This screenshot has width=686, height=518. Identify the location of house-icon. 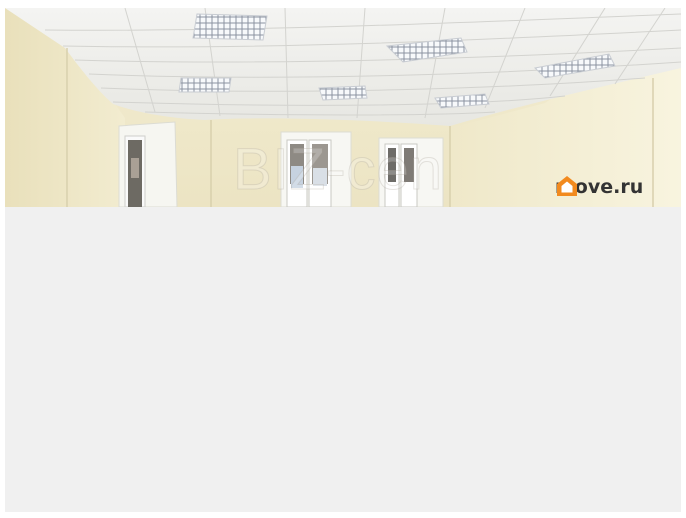
(567, 186).